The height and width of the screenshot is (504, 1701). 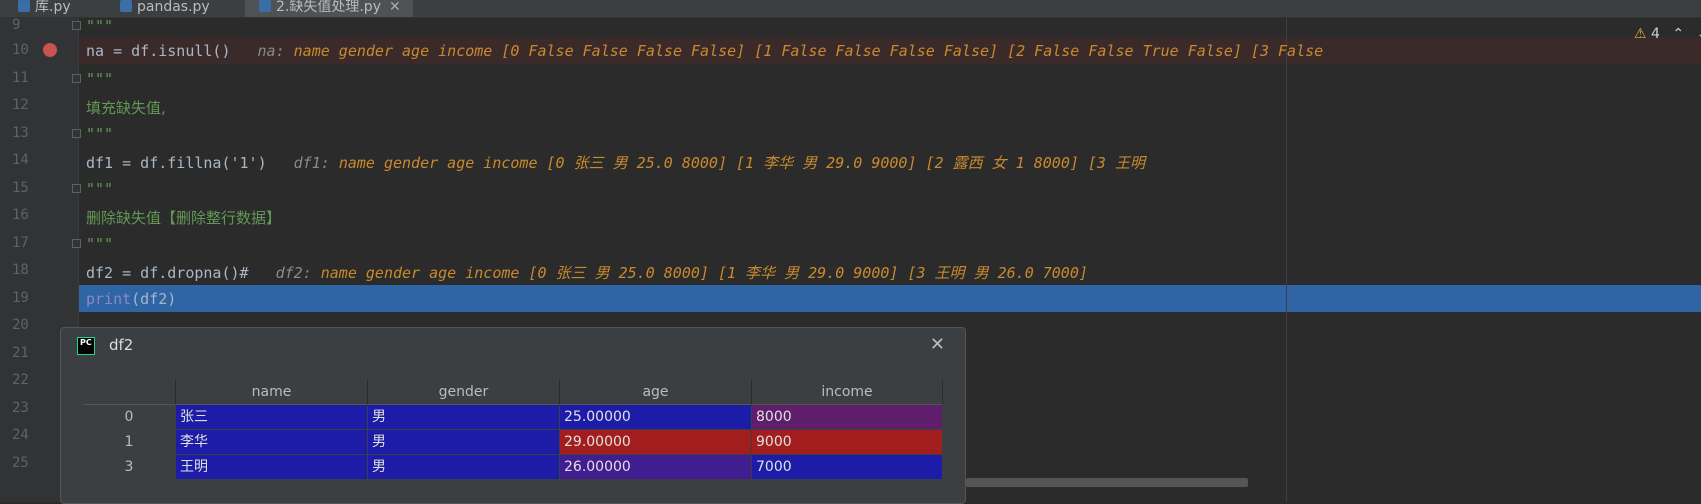 What do you see at coordinates (656, 467) in the screenshot?
I see `cell-age: 26.00000` at bounding box center [656, 467].